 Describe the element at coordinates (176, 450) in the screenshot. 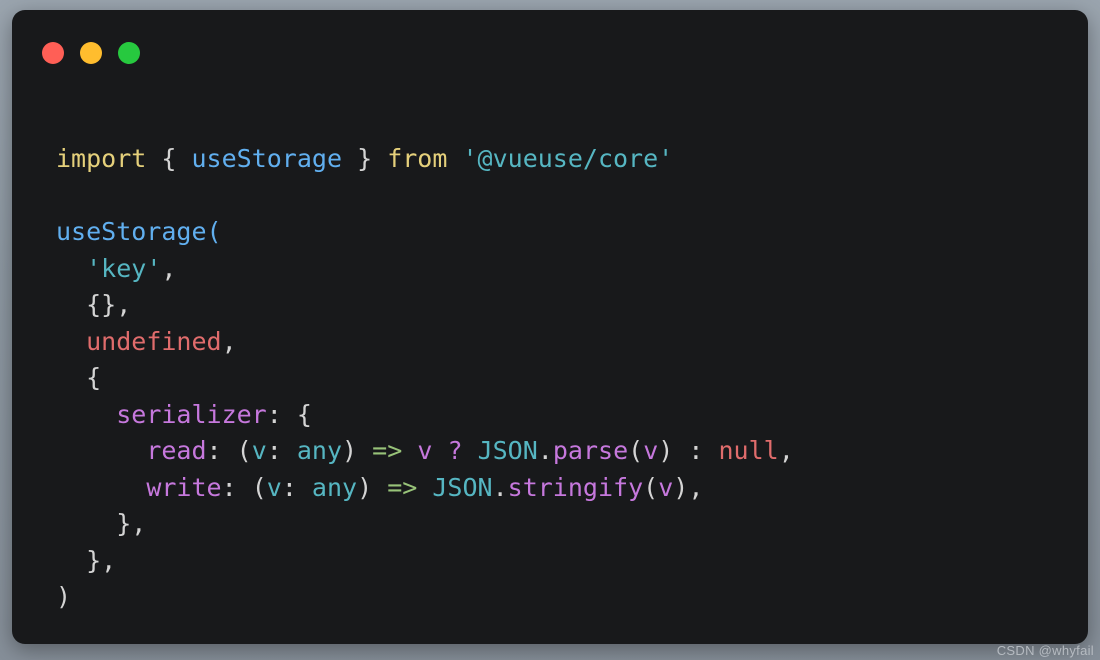

I see `code-token: read` at that location.